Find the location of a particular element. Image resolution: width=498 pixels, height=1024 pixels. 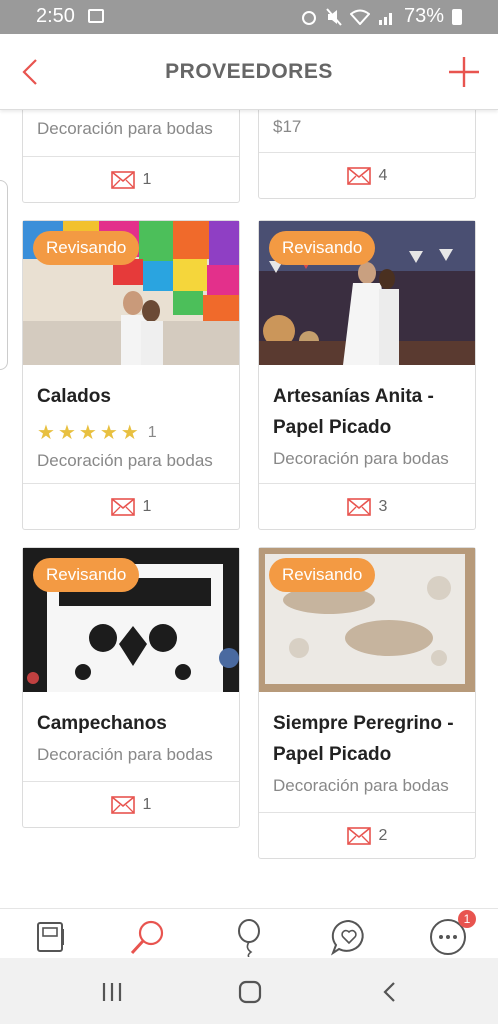

notification-badge: 1 is located at coordinates (467, 919).